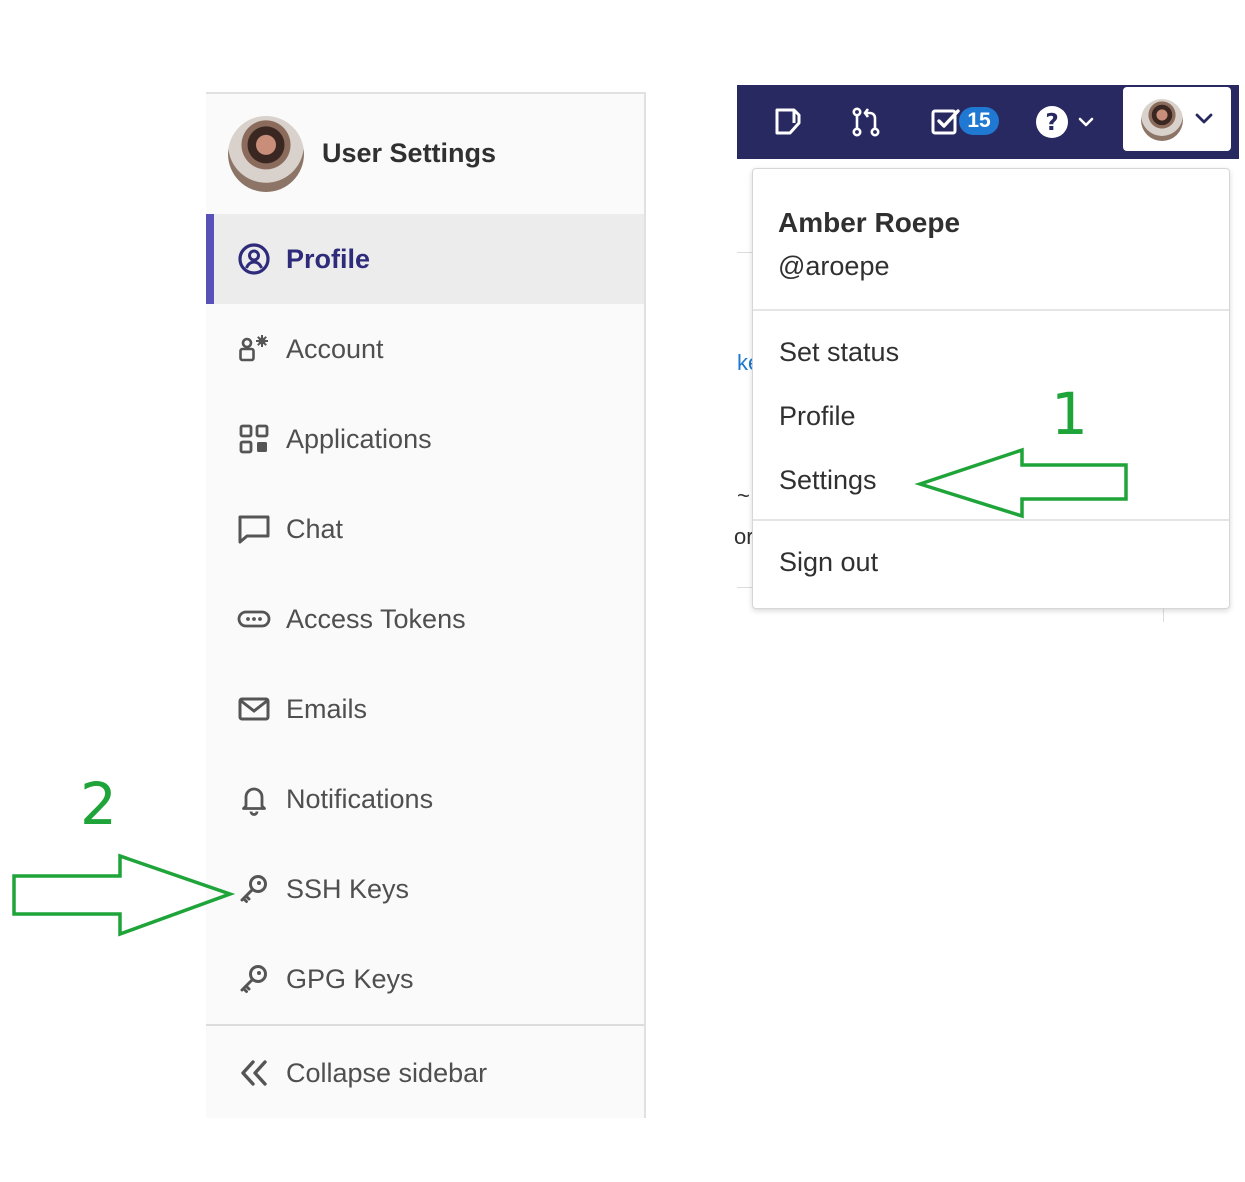  Describe the element at coordinates (254, 619) in the screenshot. I see `access-tokens-icon` at that location.